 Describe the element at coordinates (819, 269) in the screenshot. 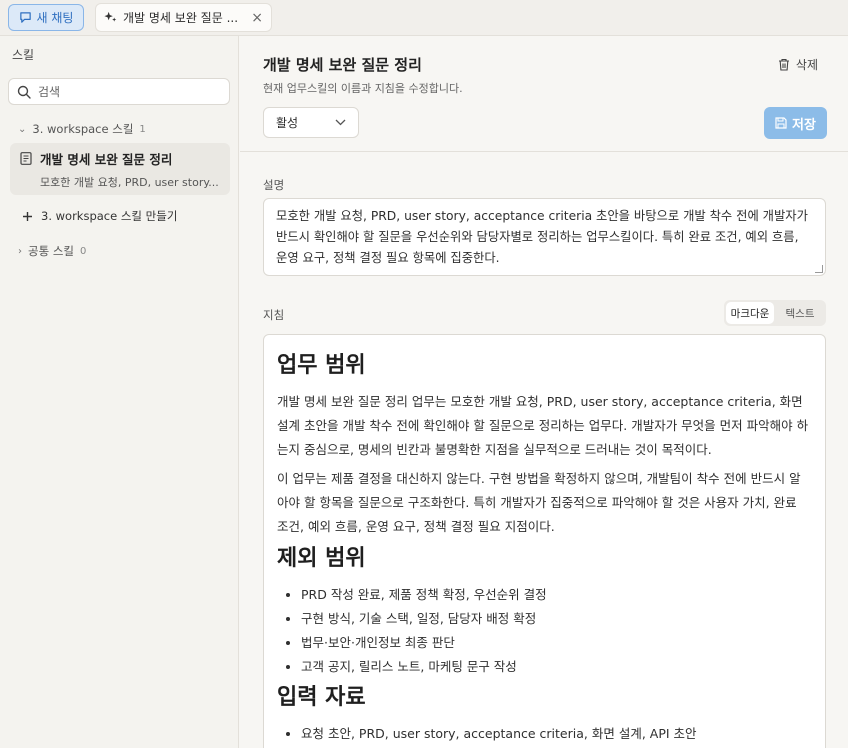

I see `resize-handle` at that location.